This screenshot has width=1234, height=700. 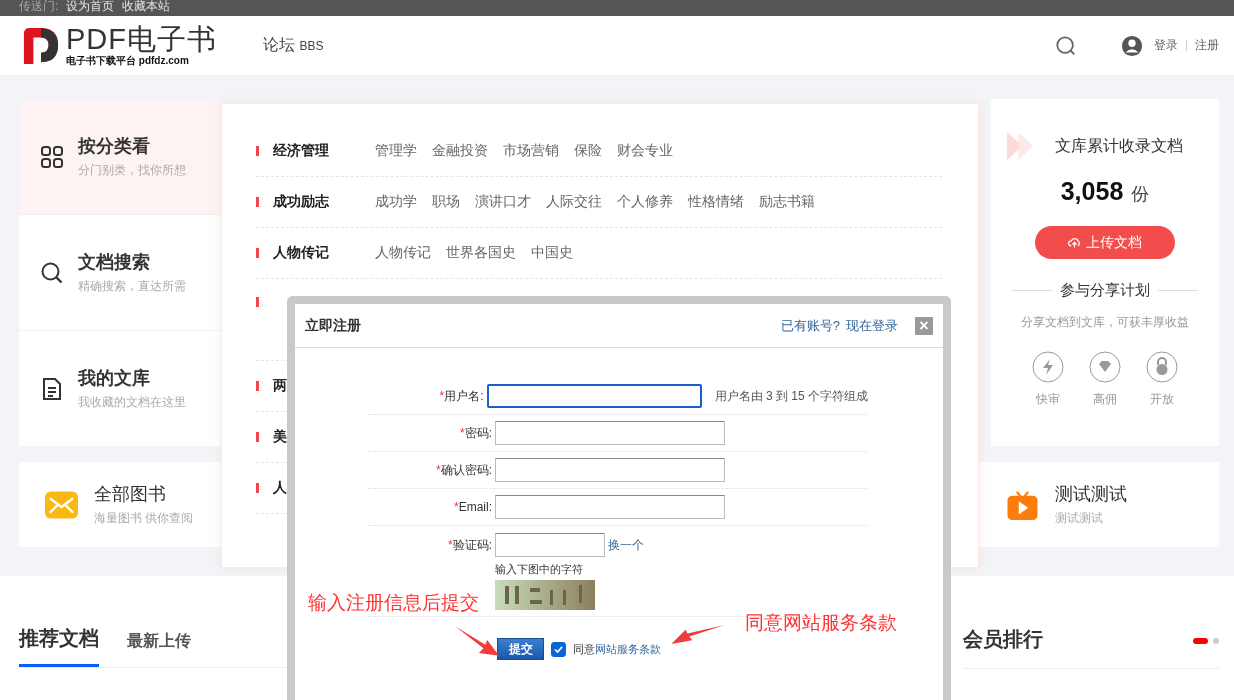 What do you see at coordinates (120, 388) in the screenshot?
I see `menu-item: 我的文库 我收藏的文档在这里` at bounding box center [120, 388].